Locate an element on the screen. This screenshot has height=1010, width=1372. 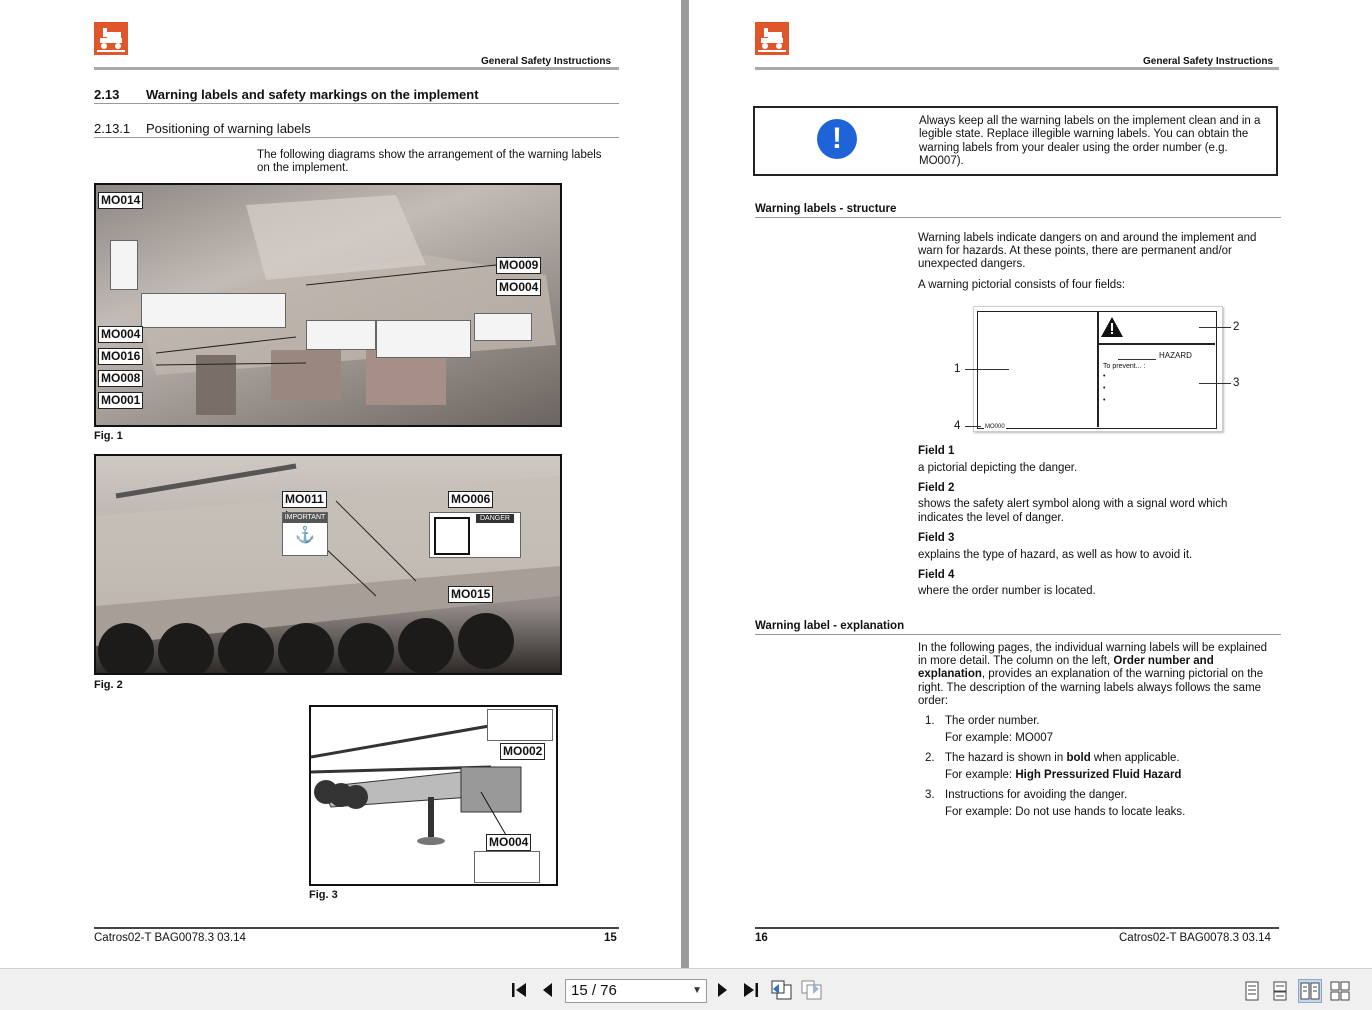
last-page-icon is located at coordinates (751, 990).